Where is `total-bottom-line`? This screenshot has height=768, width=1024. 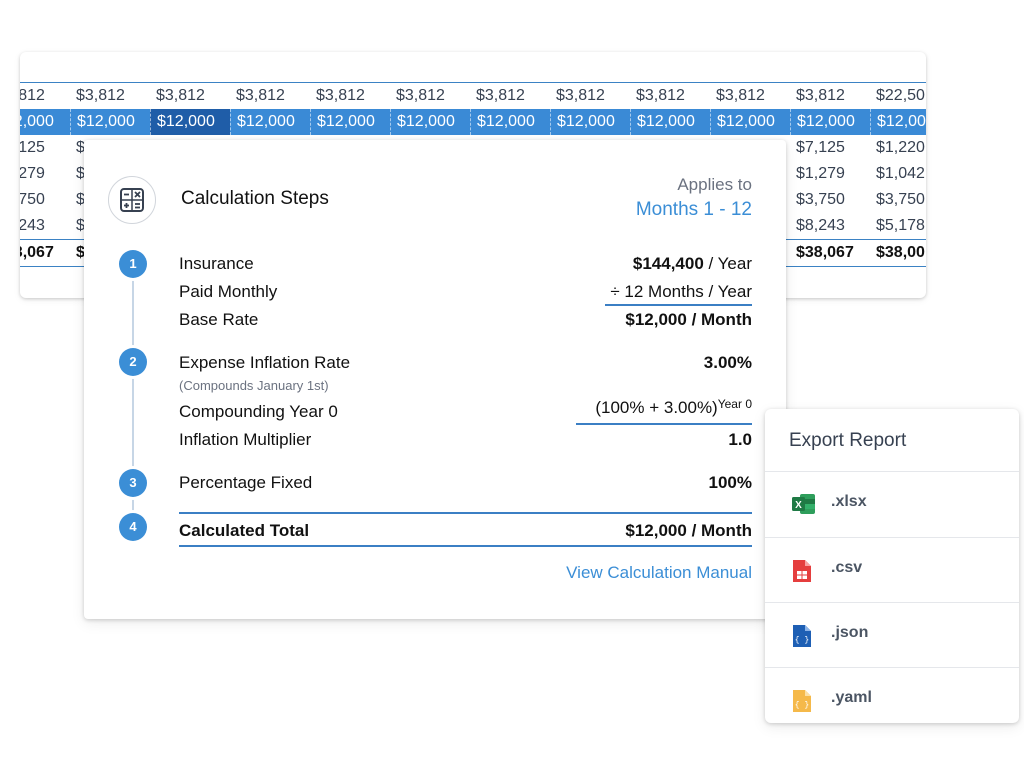
total-bottom-line is located at coordinates (465, 546).